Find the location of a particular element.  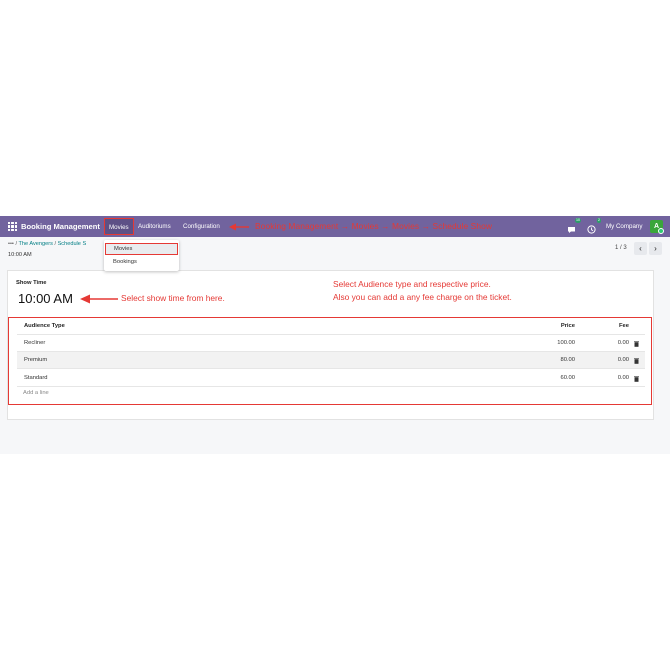

movies-dropdown-menu: Movies Bookings is located at coordinates (141, 255).